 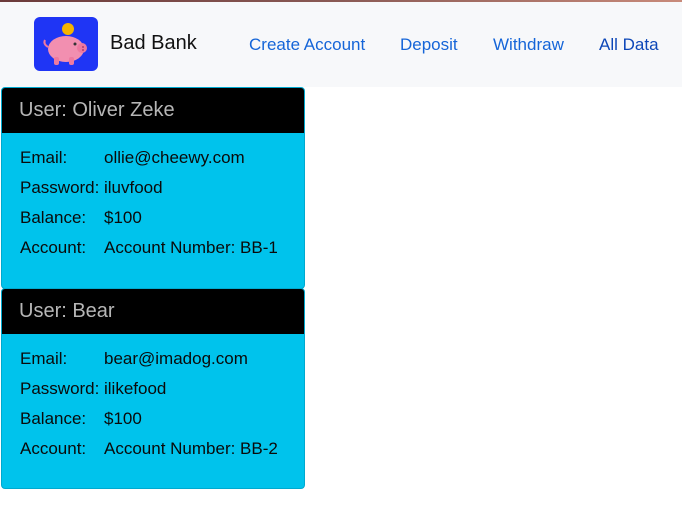 What do you see at coordinates (133, 187) in the screenshot?
I see `password-value: iluvfood` at bounding box center [133, 187].